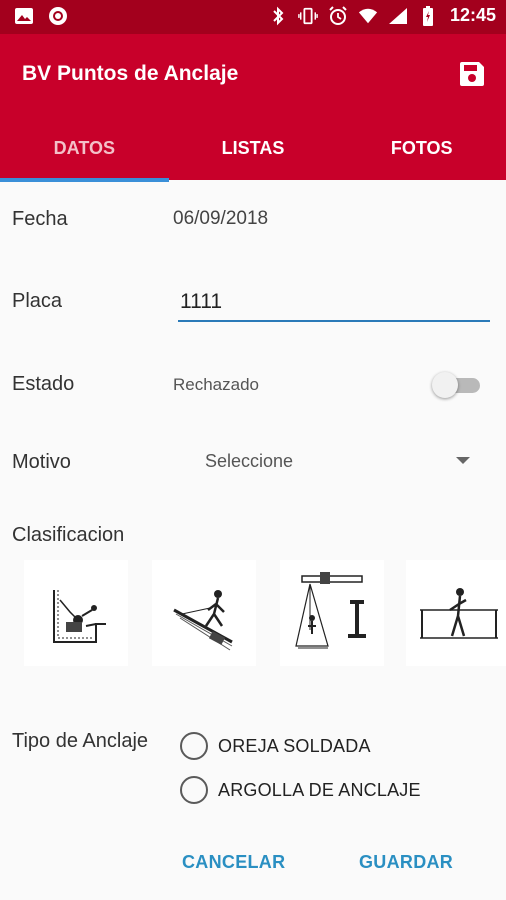 Image resolution: width=506 pixels, height=900 pixels. I want to click on motivo-selected: Seleccione, so click(249, 461).